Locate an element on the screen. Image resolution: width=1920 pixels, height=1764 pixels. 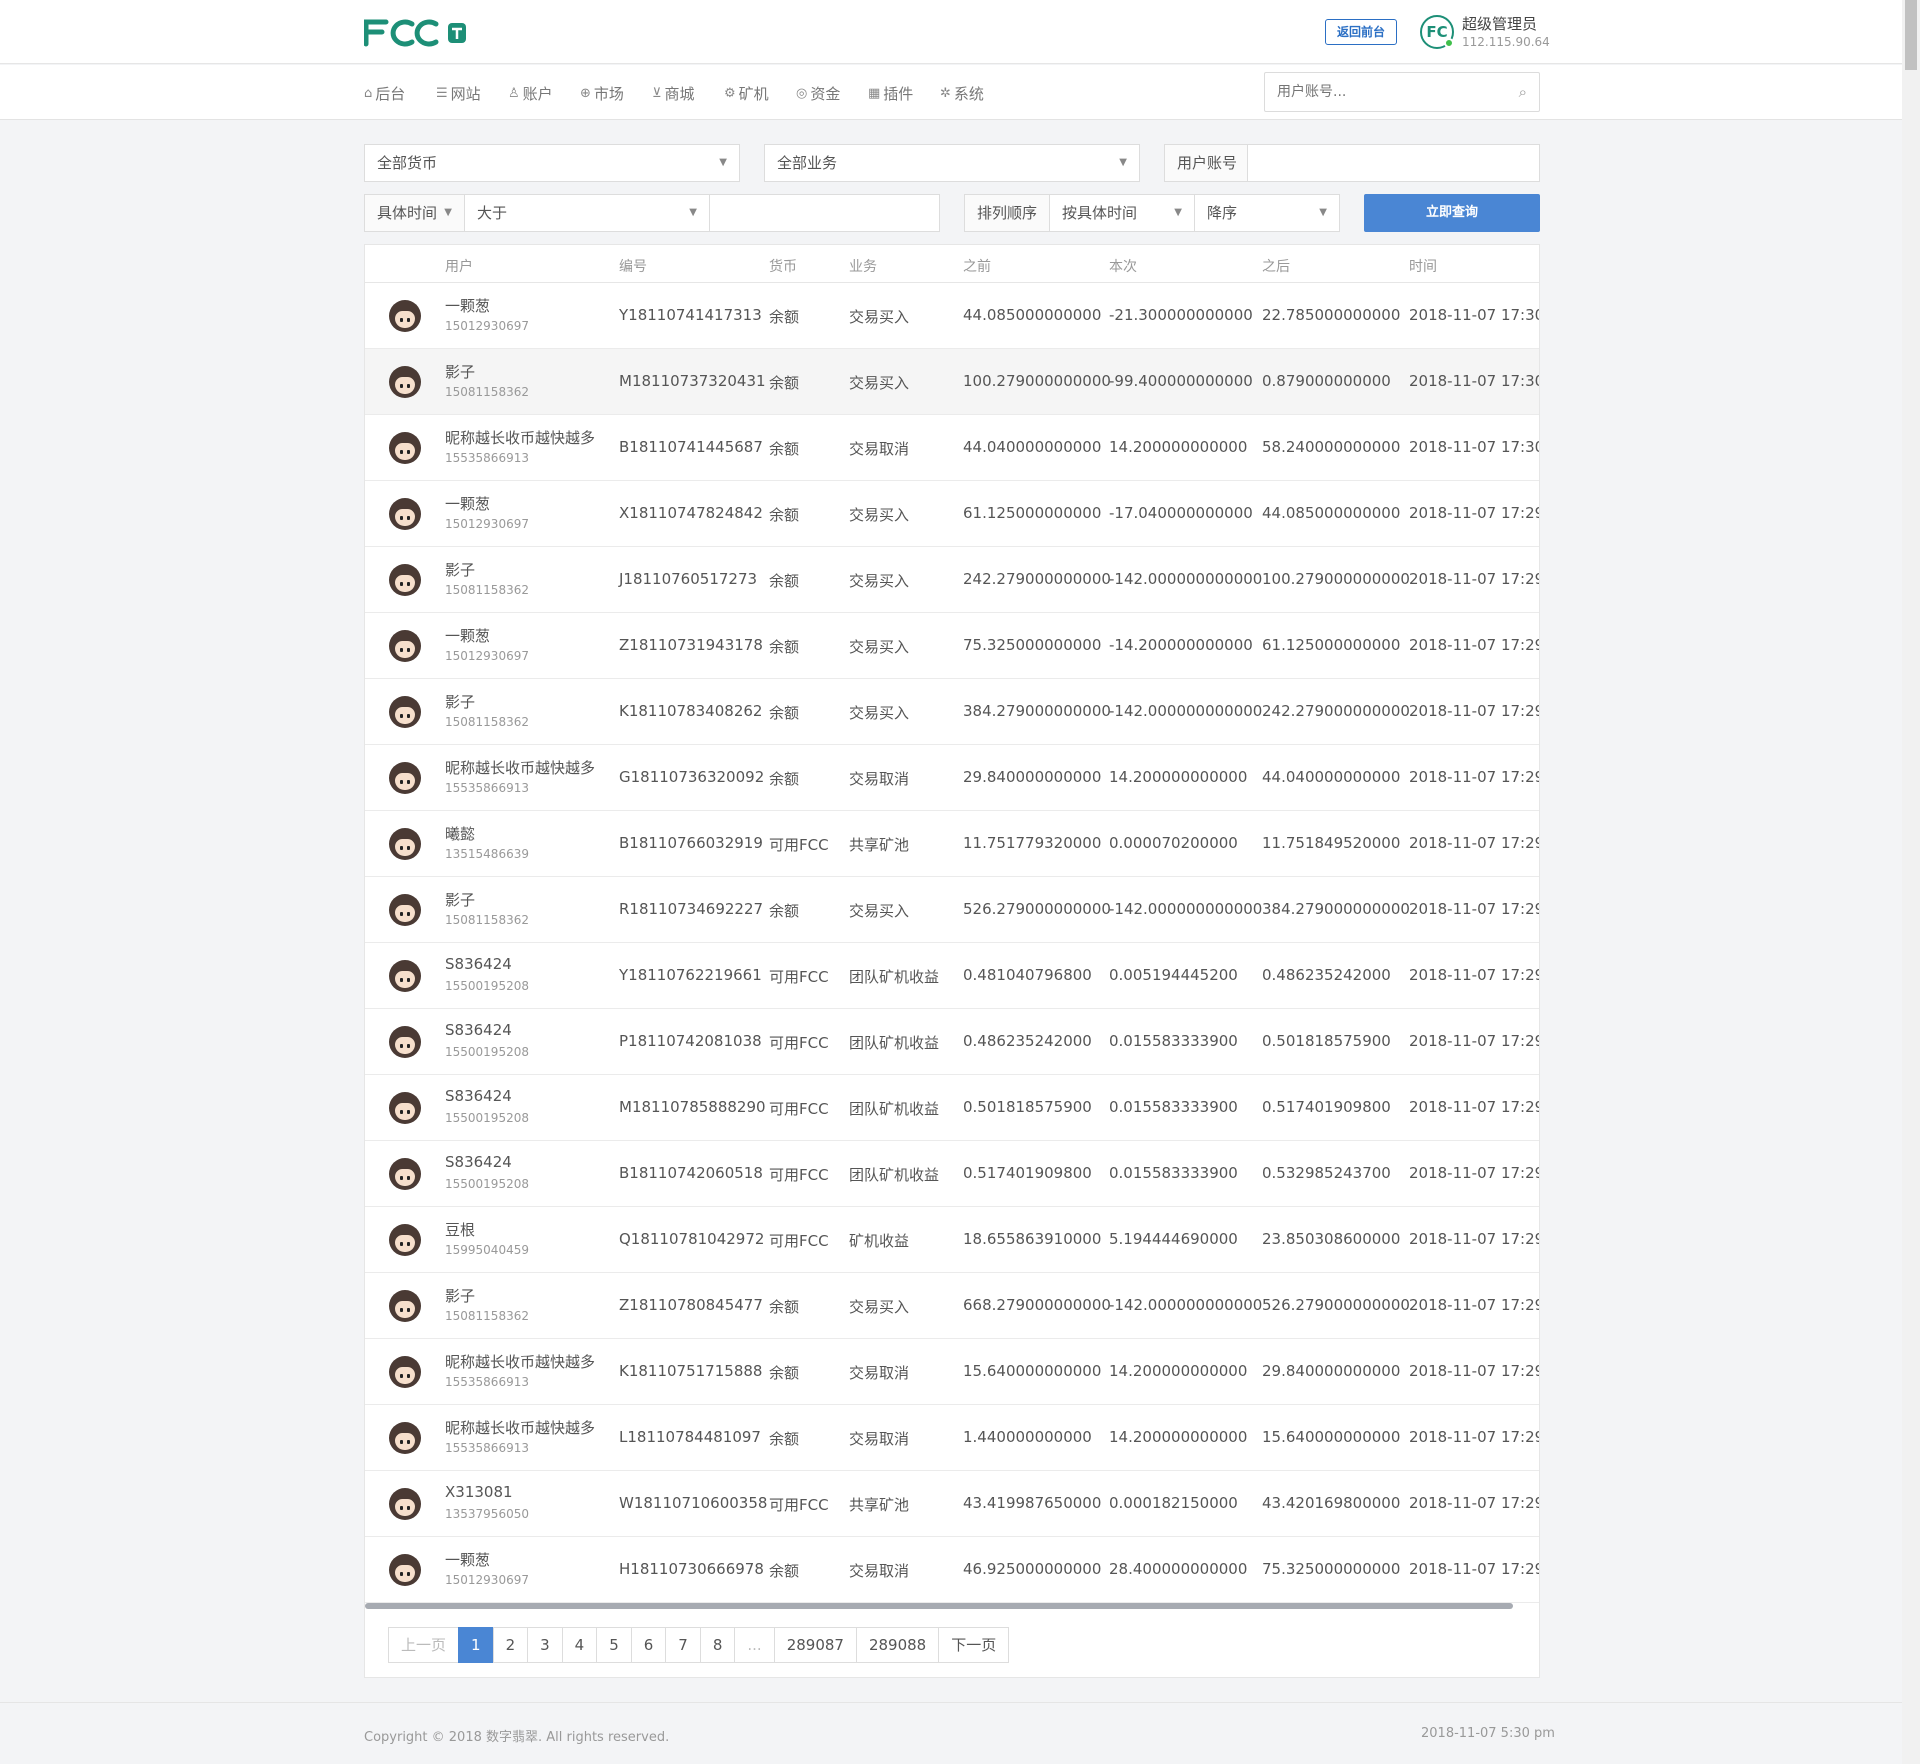
cell-after: 100.279000000000 is located at coordinates (1336, 579).